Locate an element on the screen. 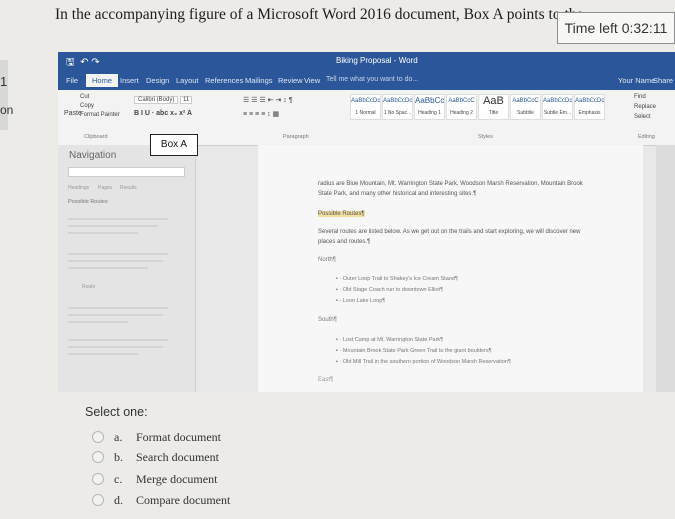 The width and height of the screenshot is (675, 519). nav-search-input is located at coordinates (126, 172).